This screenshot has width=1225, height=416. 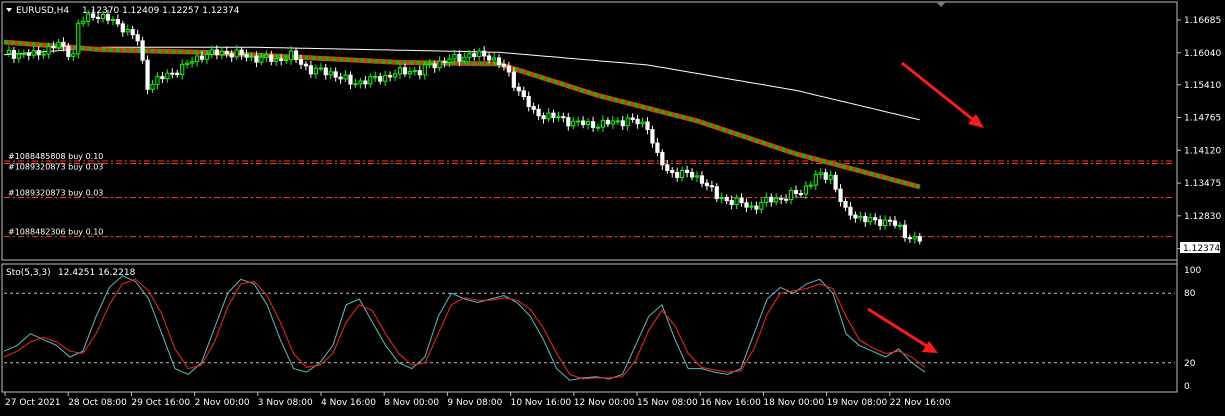 I want to click on time-tick-label: 27 Oct 2021, so click(x=33, y=403).